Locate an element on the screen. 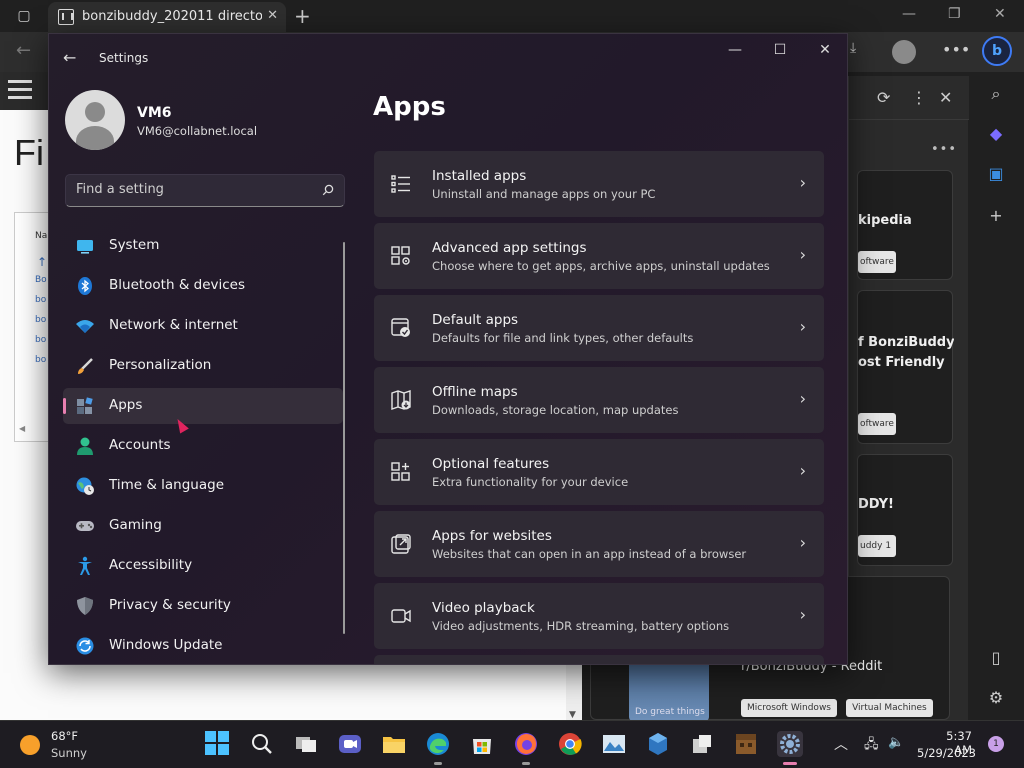 The height and width of the screenshot is (768, 1024). store-icon is located at coordinates (482, 744).